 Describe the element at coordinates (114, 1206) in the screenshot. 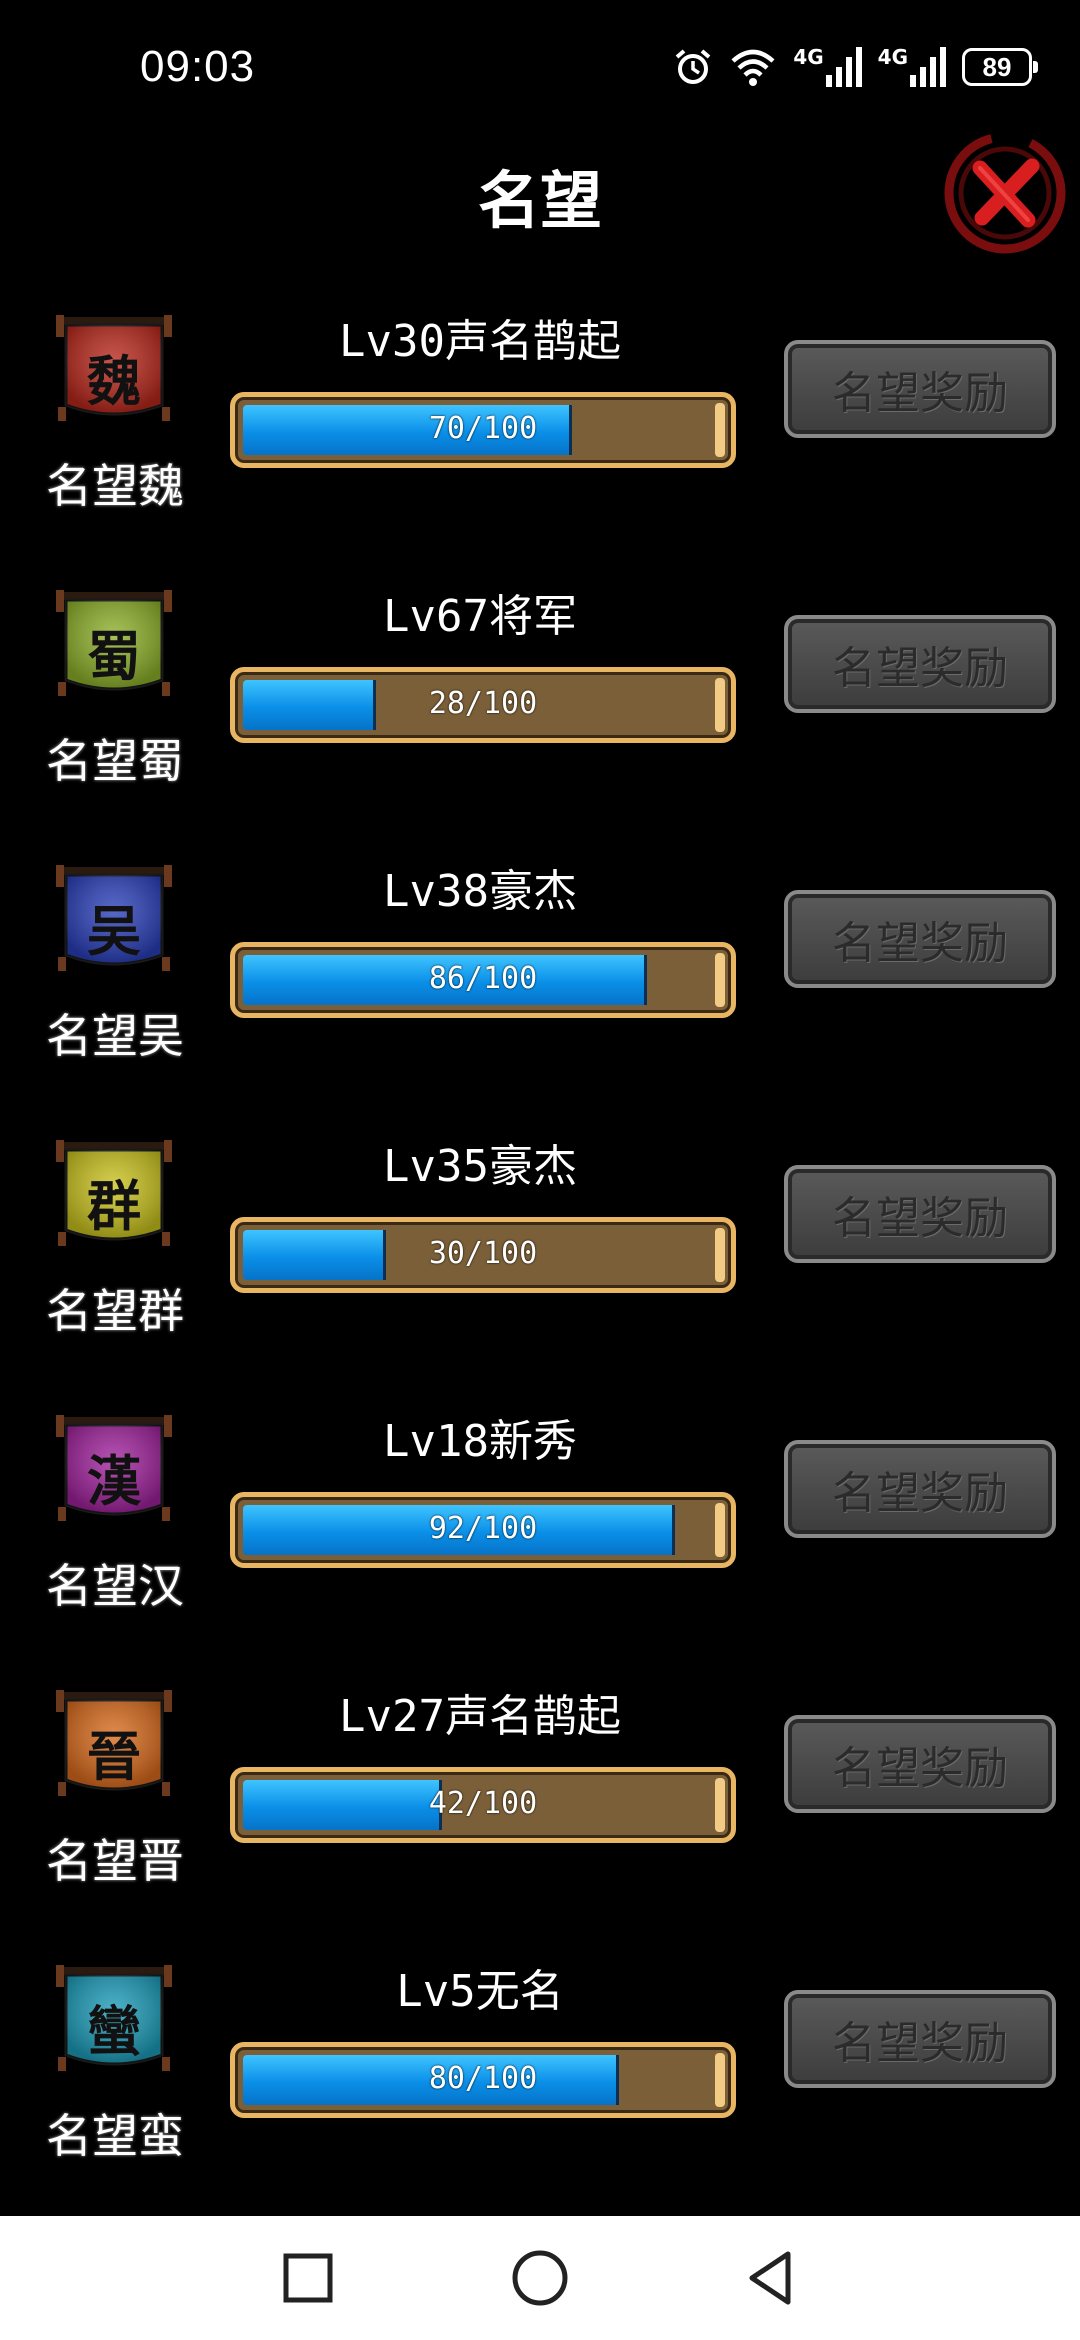

I see `faction-banner-char: 群` at that location.